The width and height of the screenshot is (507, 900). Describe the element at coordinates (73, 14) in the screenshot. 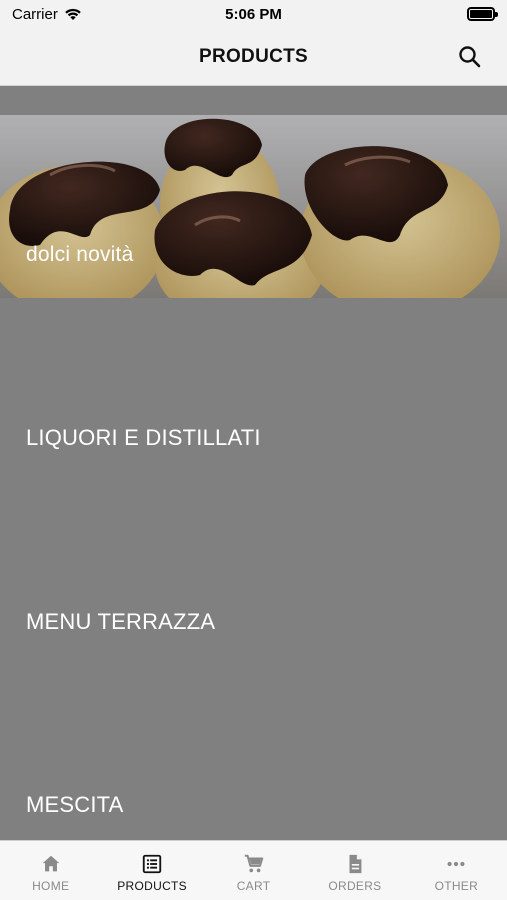

I see `wifi-icon` at that location.